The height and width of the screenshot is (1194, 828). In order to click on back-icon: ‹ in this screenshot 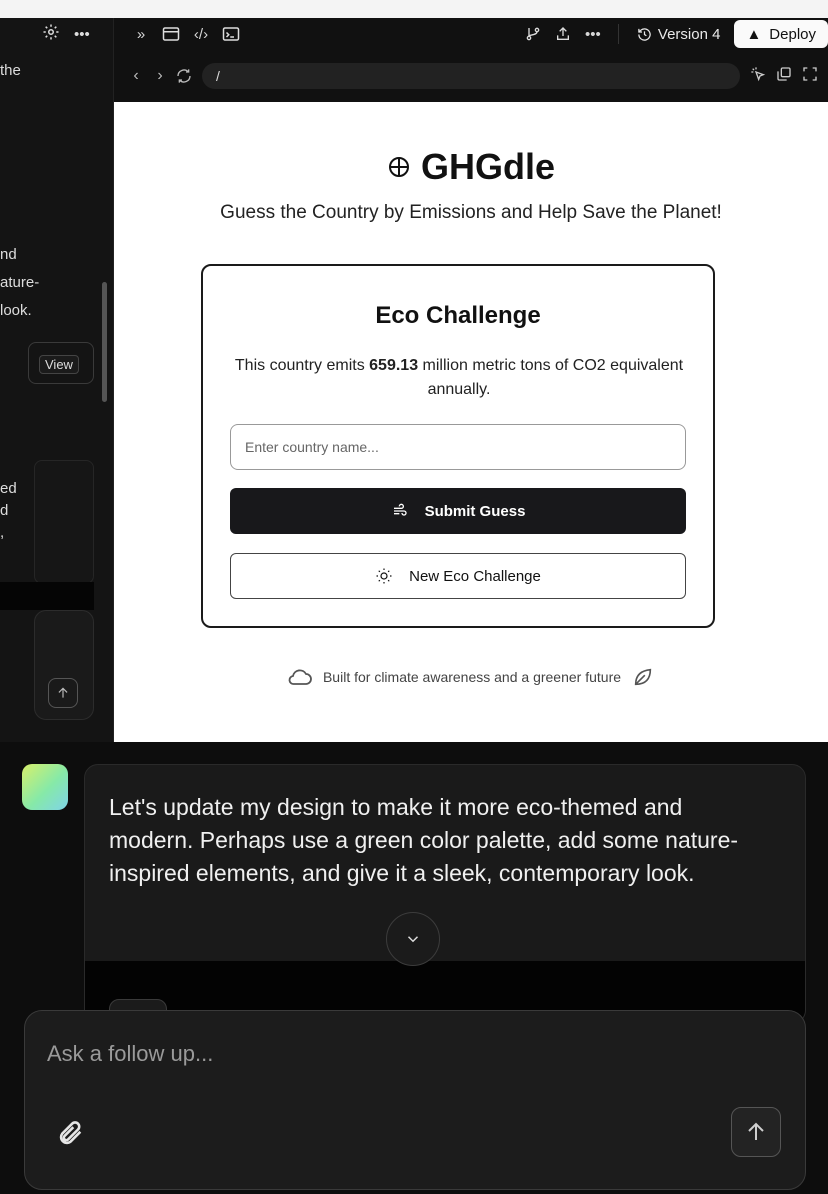, I will do `click(136, 76)`.